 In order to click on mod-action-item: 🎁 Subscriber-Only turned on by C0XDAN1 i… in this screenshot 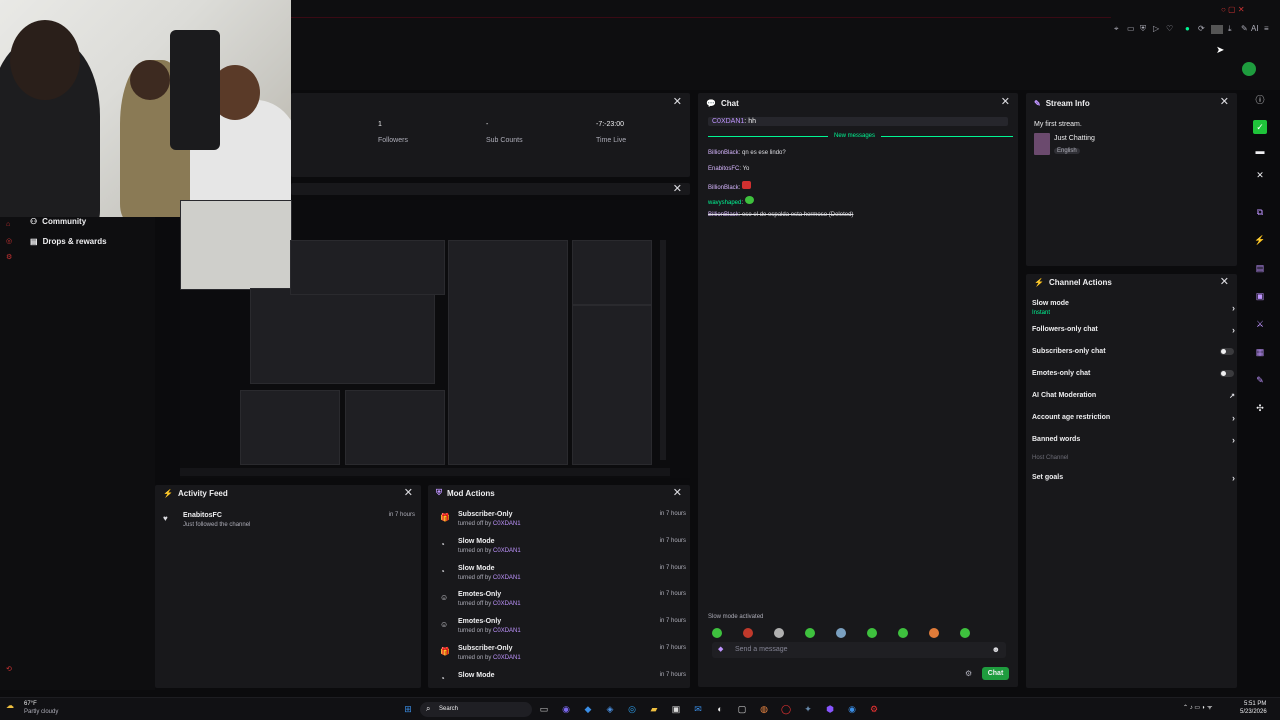, I will do `click(561, 658)`.